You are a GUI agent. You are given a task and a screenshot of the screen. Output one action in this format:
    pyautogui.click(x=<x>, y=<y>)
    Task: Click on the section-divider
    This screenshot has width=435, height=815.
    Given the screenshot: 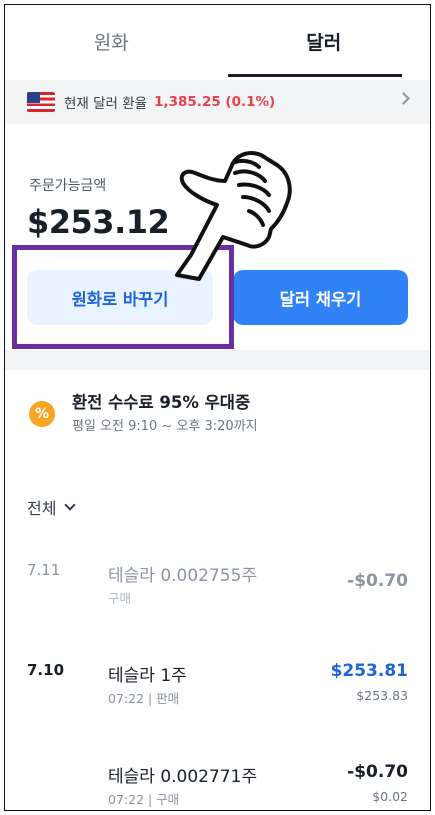 What is the action you would take?
    pyautogui.click(x=217, y=360)
    